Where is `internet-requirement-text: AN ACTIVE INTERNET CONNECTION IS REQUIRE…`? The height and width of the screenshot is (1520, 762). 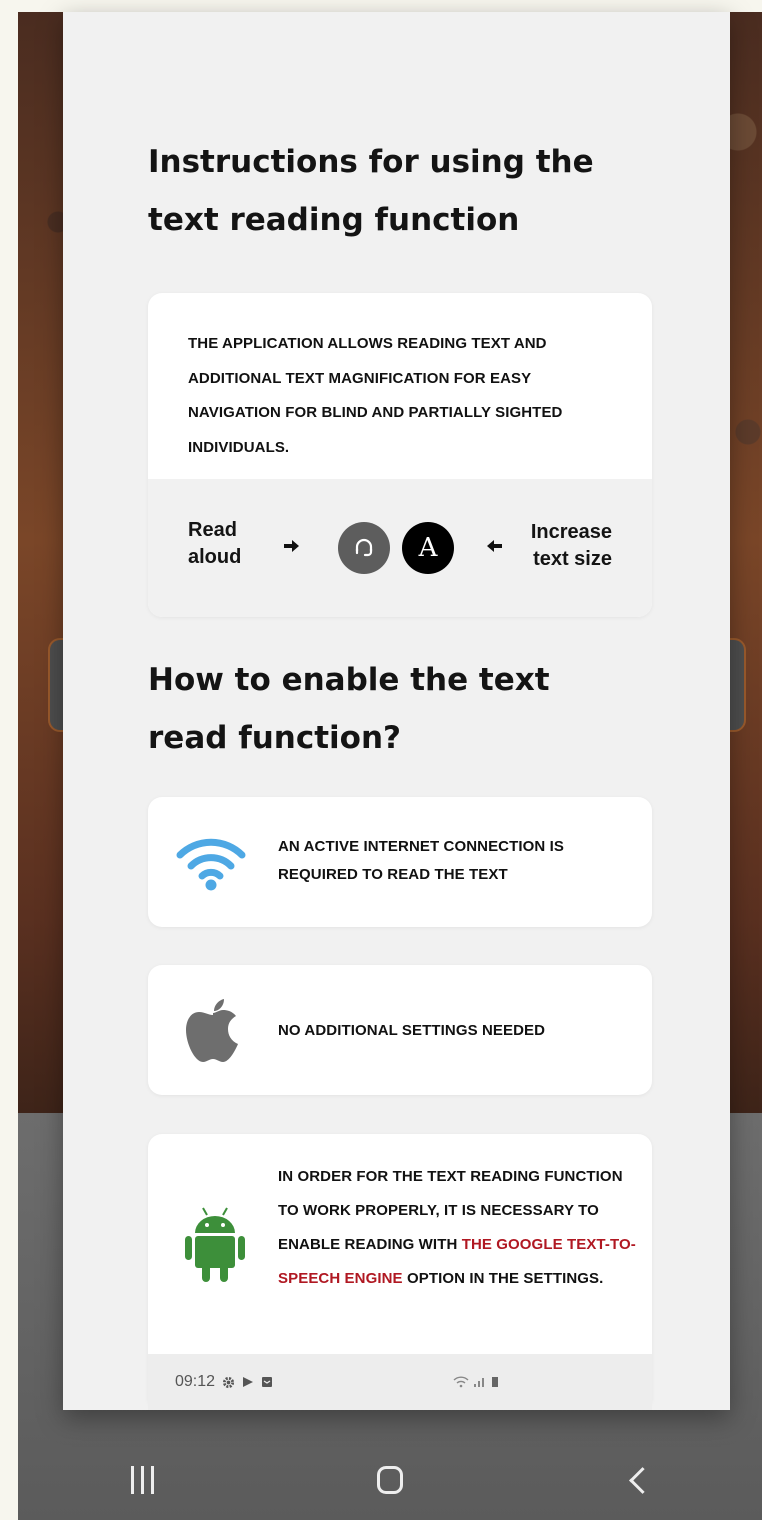
internet-requirement-text: AN ACTIVE INTERNET CONNECTION IS REQUIRE… is located at coordinates (421, 860).